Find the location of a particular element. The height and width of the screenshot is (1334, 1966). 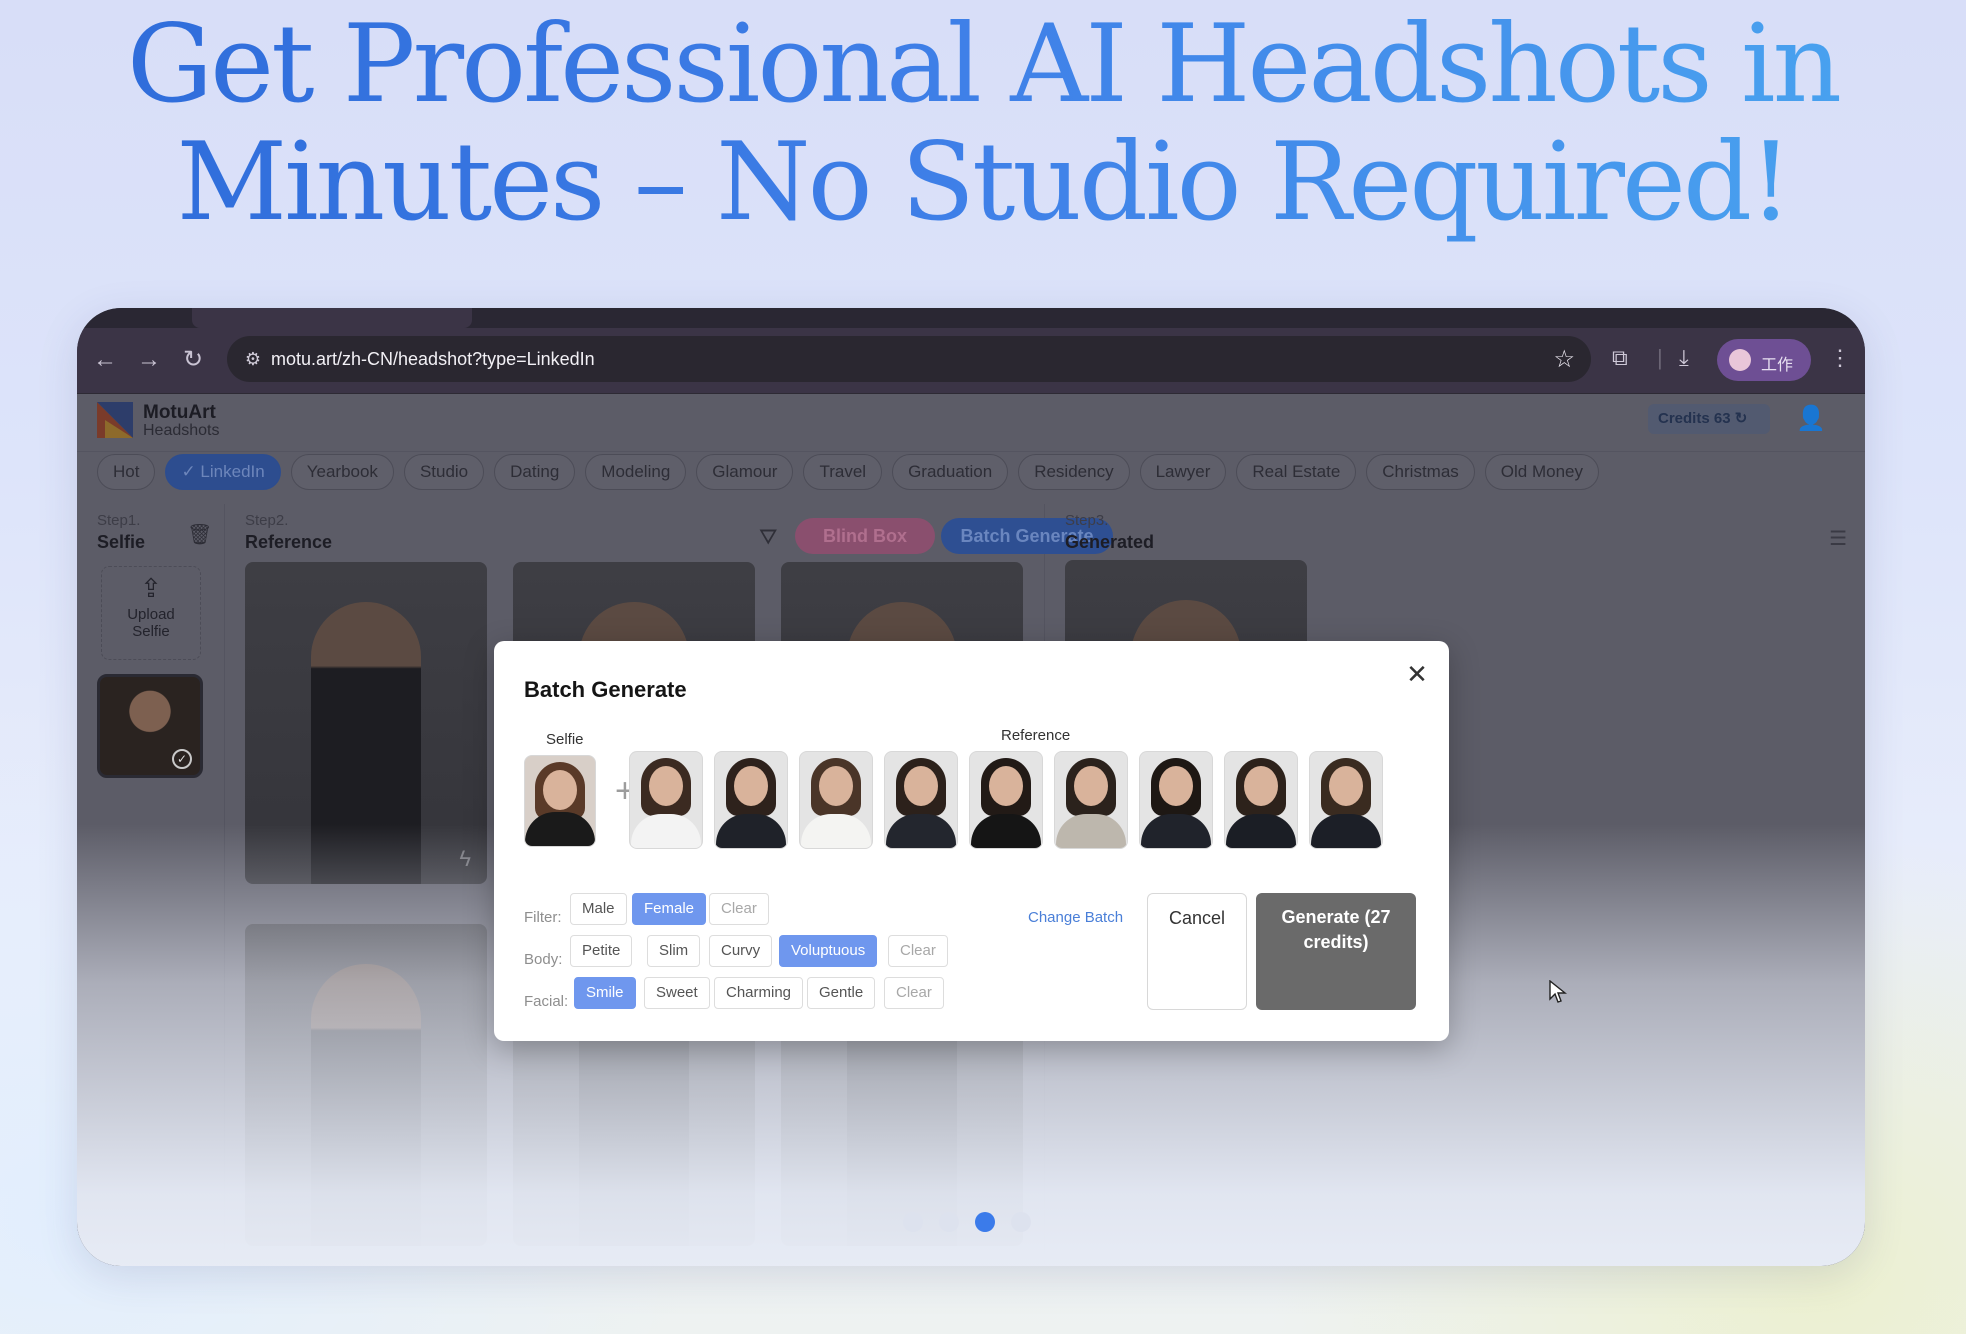

filter-option-chip: Female is located at coordinates (669, 909).